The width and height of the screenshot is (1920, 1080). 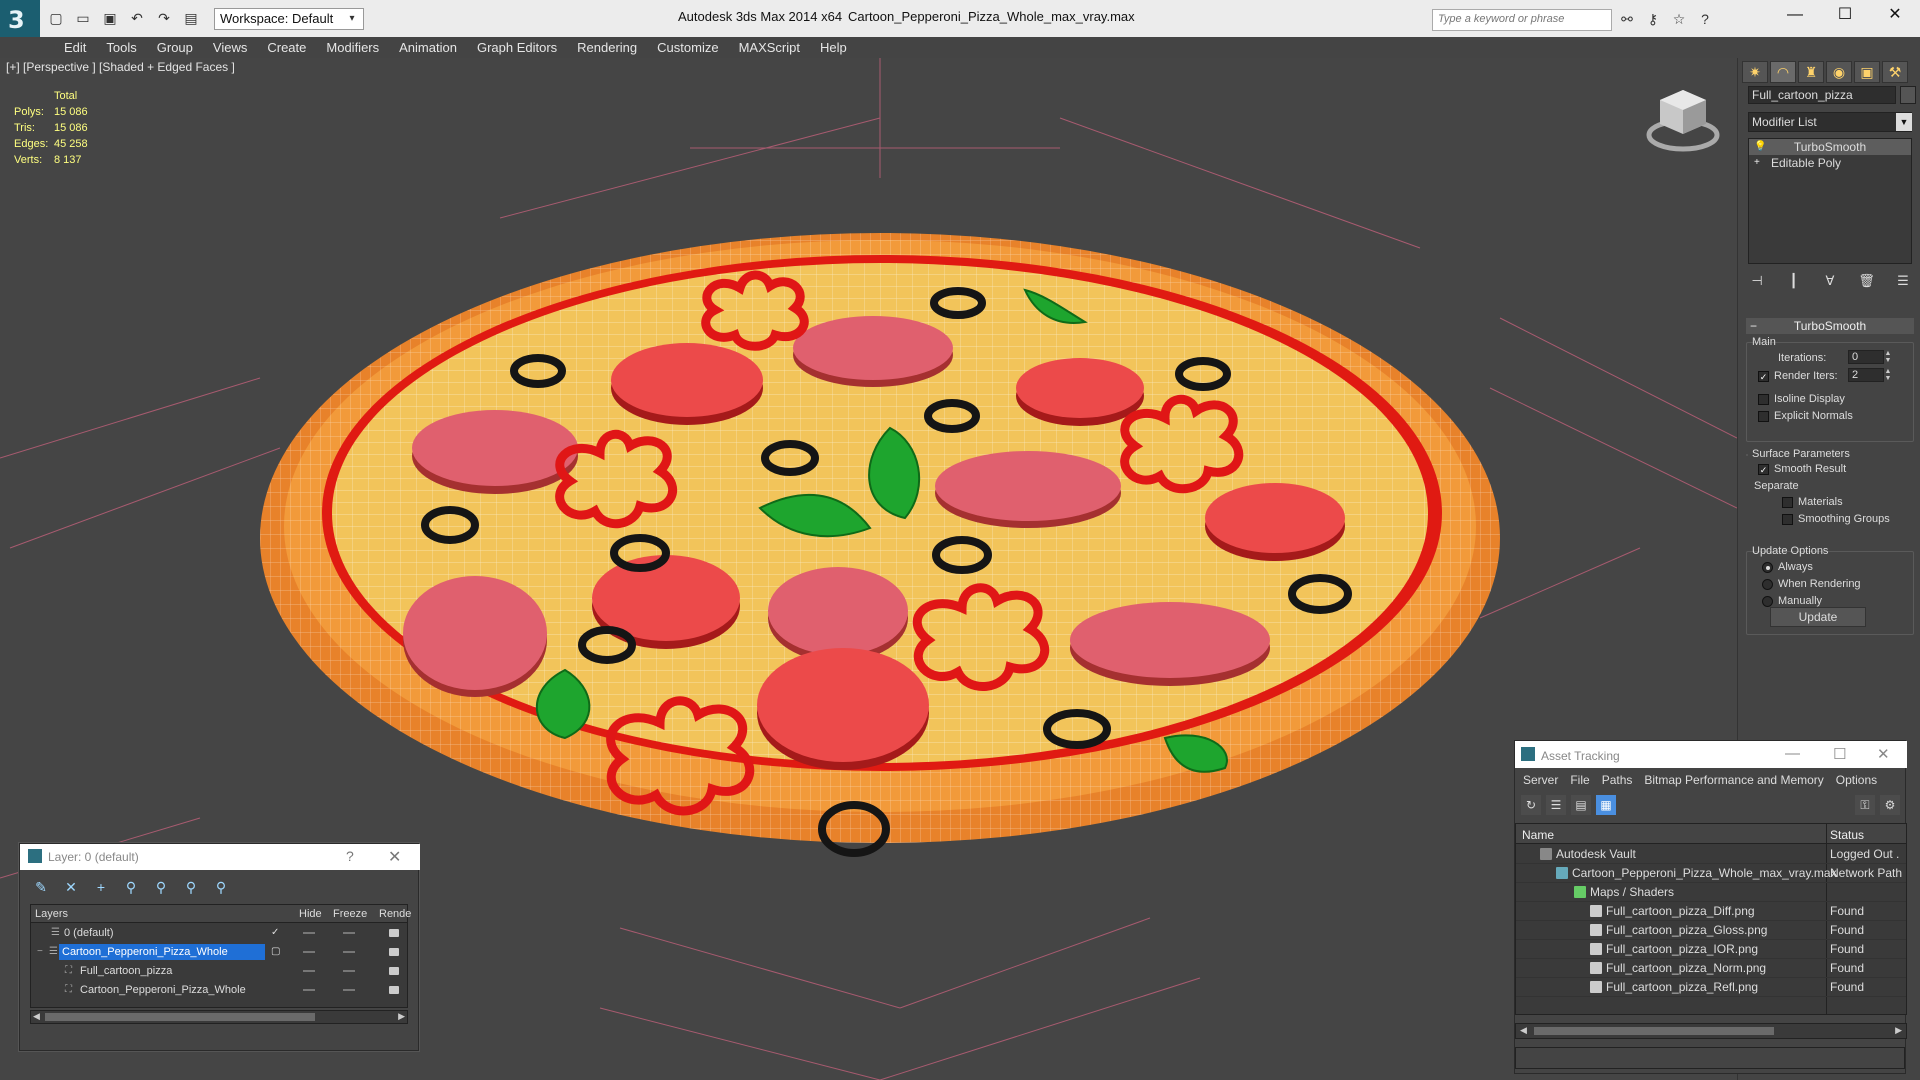 What do you see at coordinates (1683, 121) in the screenshot?
I see `view-cube` at bounding box center [1683, 121].